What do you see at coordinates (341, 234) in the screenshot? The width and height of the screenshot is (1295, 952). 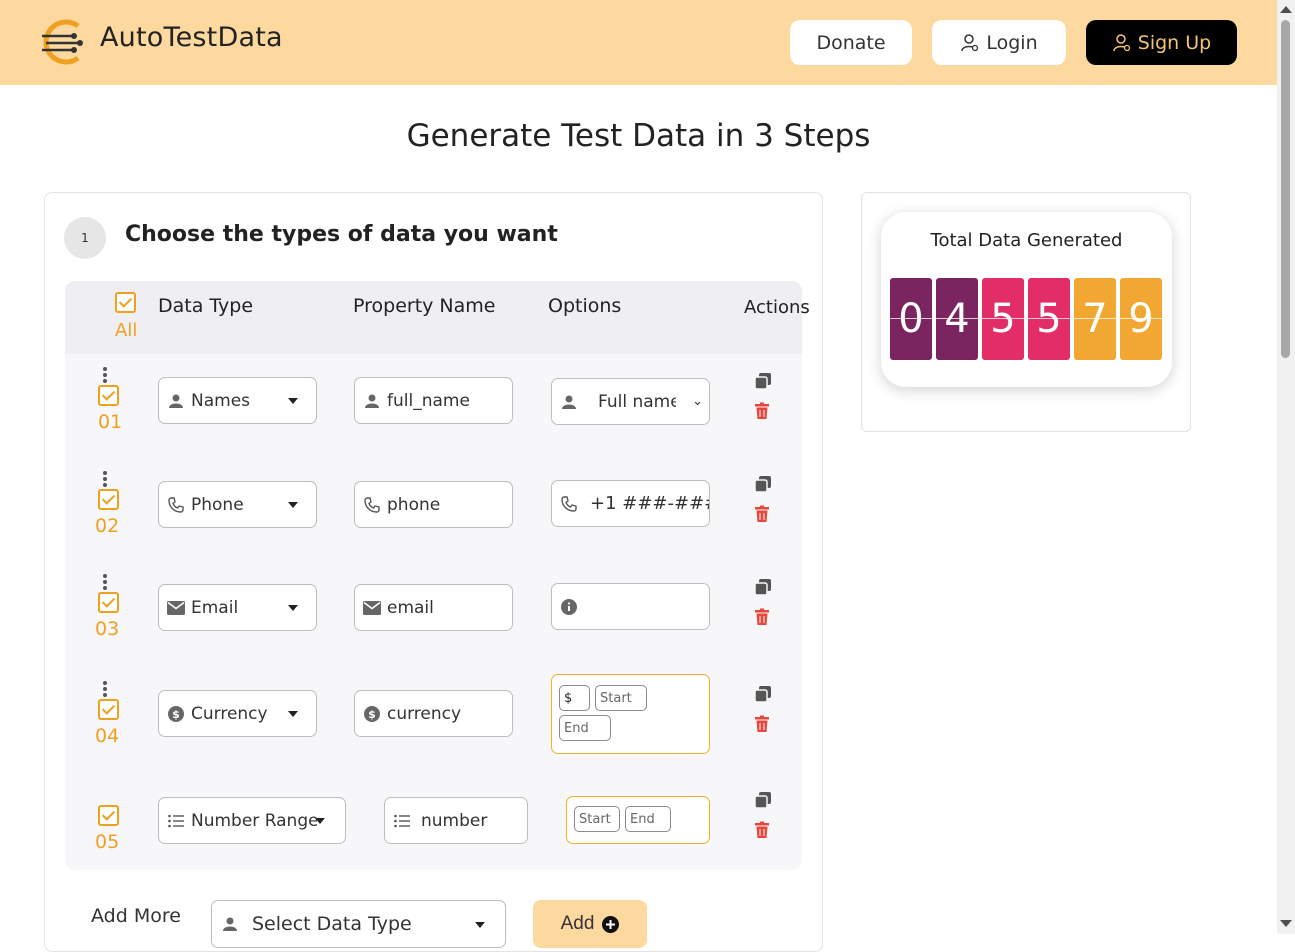 I see `step-title: Choose the types of data you want` at bounding box center [341, 234].